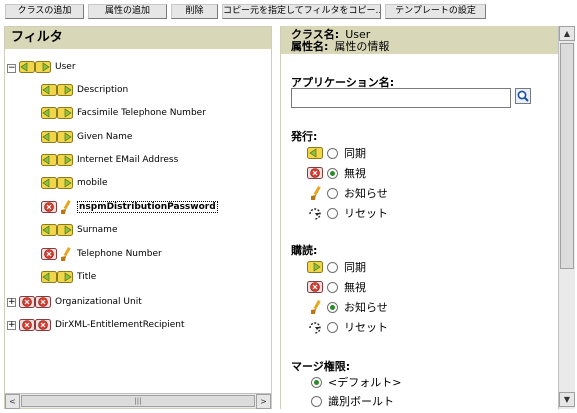  I want to click on tree-node-label: Given Name, so click(105, 137).